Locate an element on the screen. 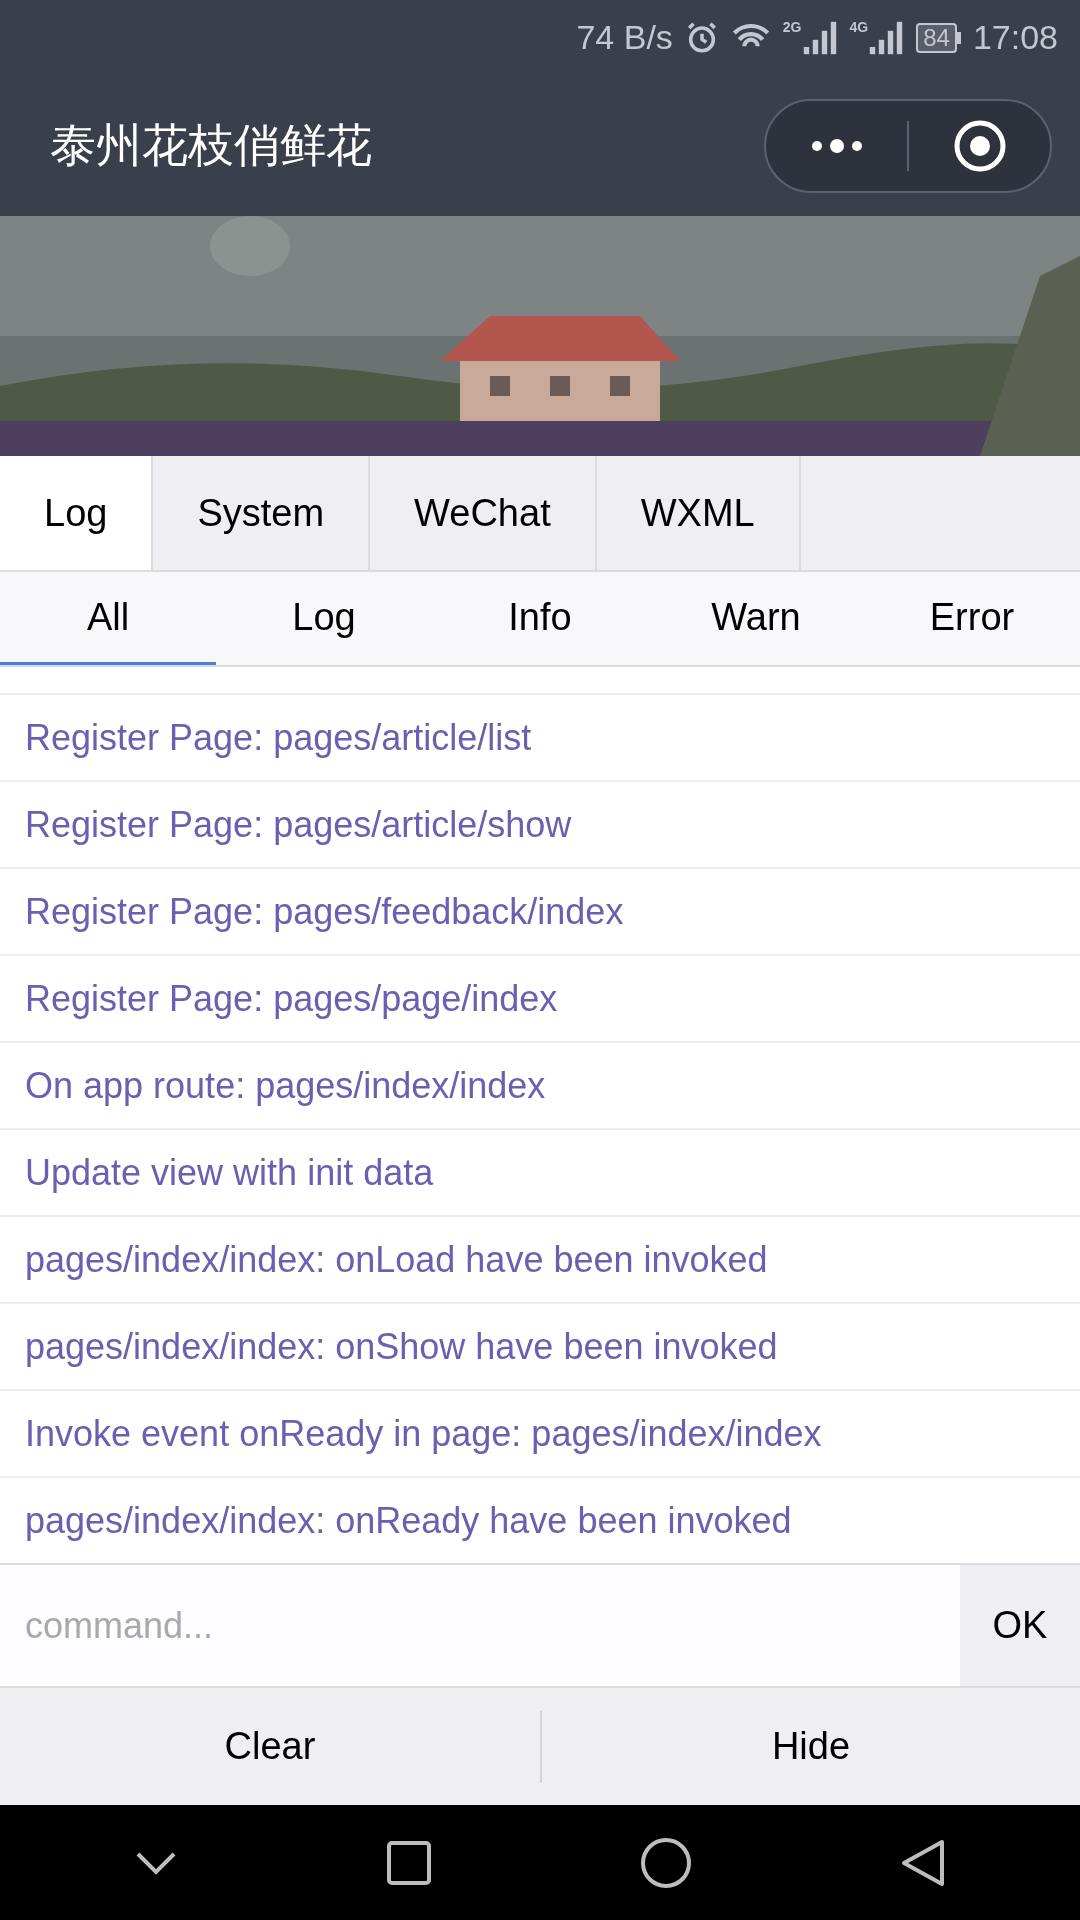  filter-tab: All is located at coordinates (108, 618).